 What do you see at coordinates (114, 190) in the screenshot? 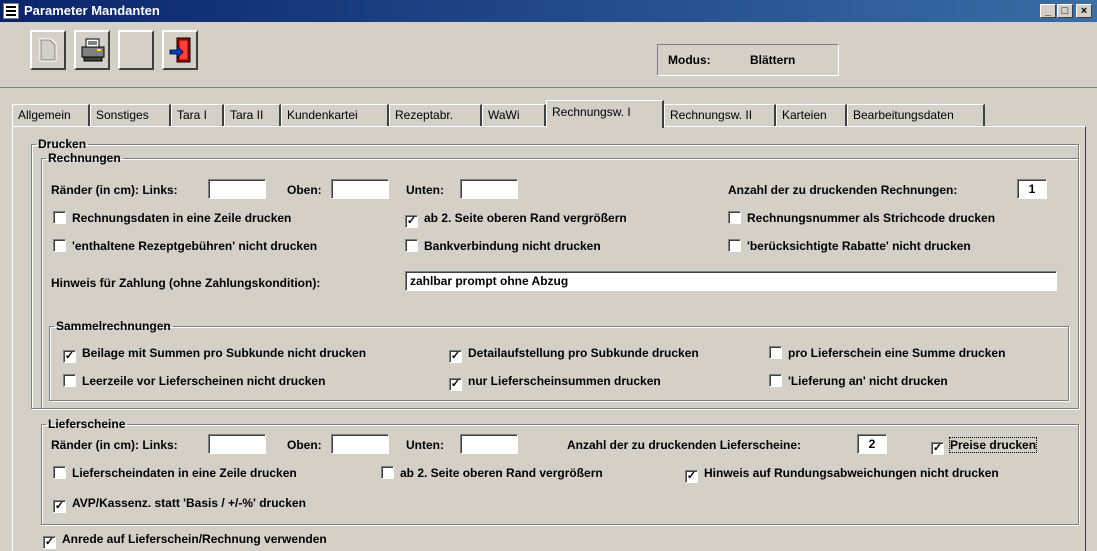
I see `rechnungen-raender-label: Ränder (in cm): Links:` at bounding box center [114, 190].